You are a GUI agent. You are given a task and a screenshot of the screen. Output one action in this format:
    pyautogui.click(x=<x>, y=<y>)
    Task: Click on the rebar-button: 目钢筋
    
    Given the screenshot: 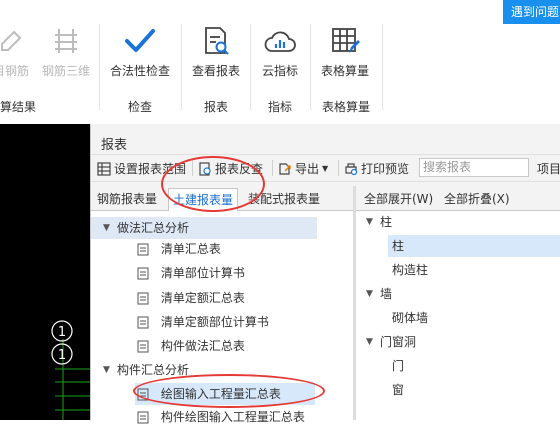 What is the action you would take?
    pyautogui.click(x=17, y=51)
    